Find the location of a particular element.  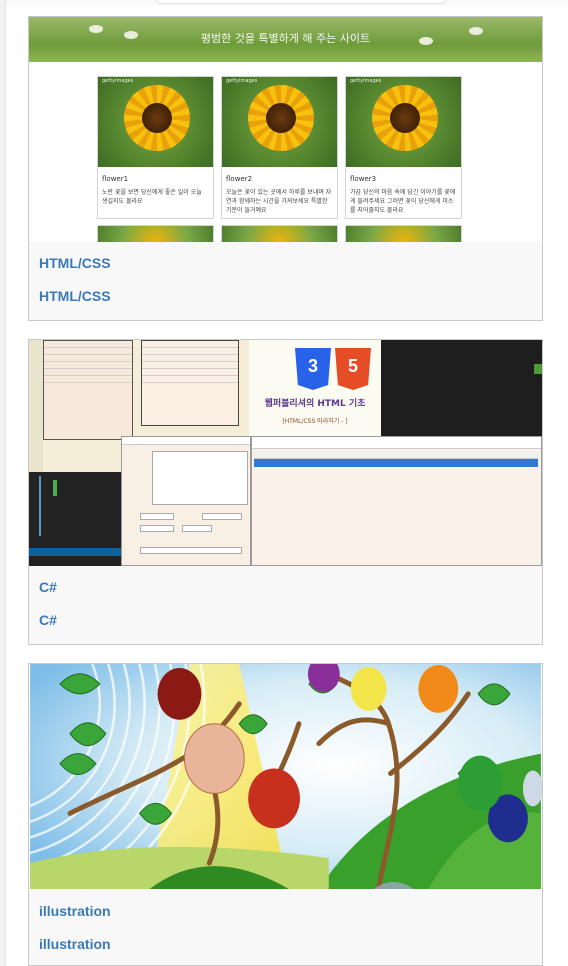

book-title: 웹퍼블리셔의 HTML 기초 is located at coordinates (315, 404).